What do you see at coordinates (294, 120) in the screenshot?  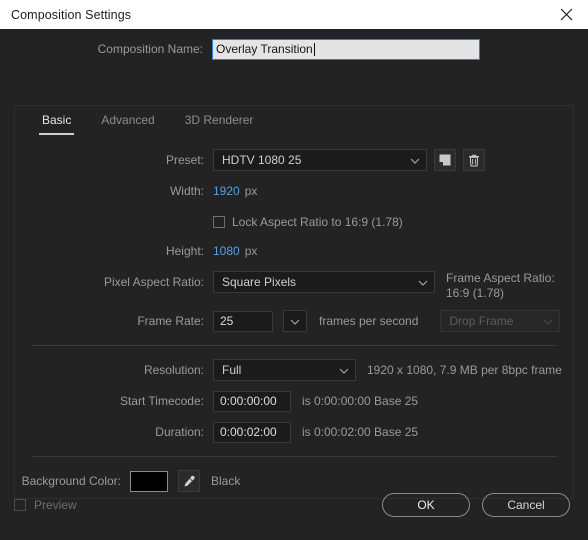 I see `tab-bar: Basic Advanced 3D Renderer` at bounding box center [294, 120].